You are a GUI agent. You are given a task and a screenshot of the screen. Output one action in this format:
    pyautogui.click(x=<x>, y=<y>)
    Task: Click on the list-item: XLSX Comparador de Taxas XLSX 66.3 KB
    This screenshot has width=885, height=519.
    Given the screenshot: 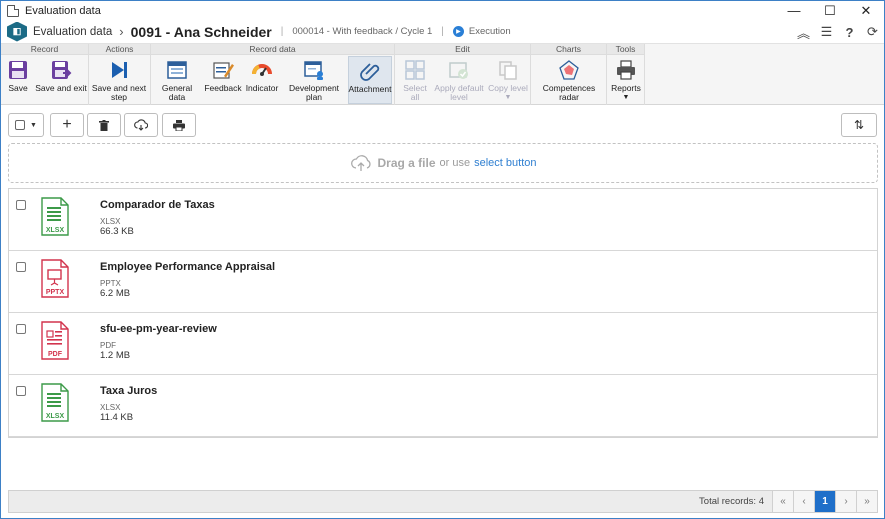 What is the action you would take?
    pyautogui.click(x=443, y=220)
    